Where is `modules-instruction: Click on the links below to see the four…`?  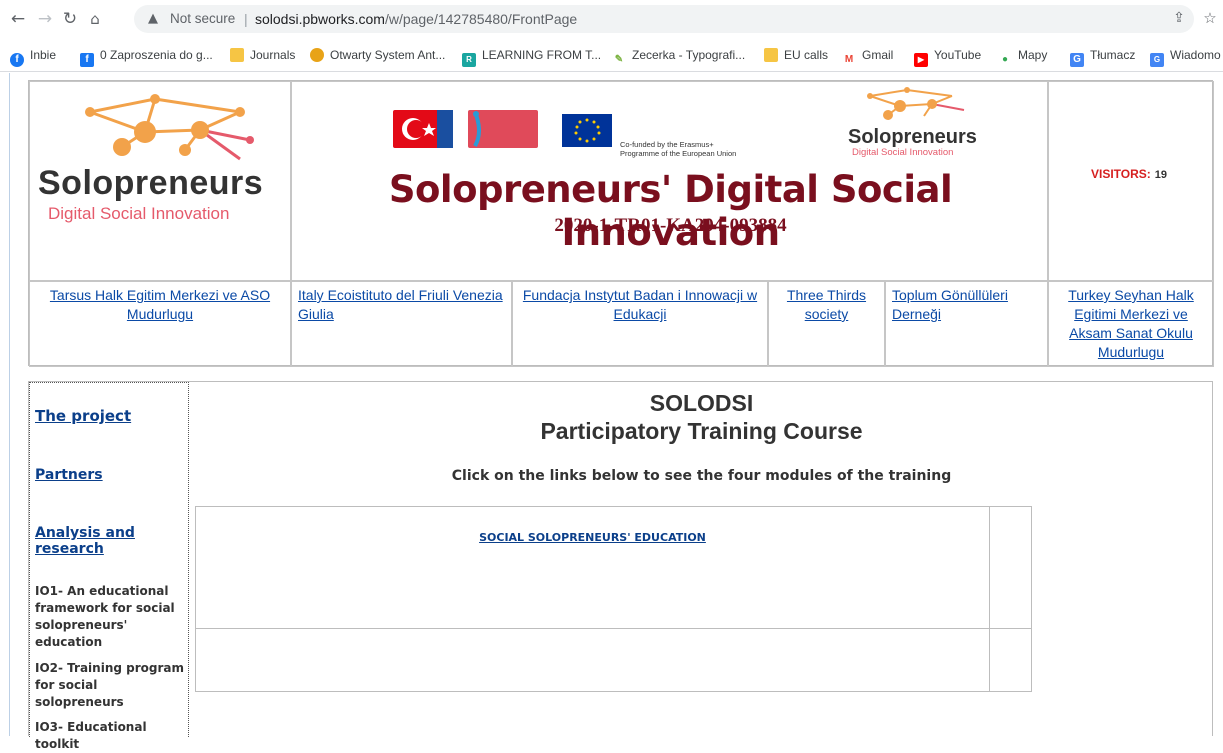
modules-instruction: Click on the links below to see the four… is located at coordinates (701, 476).